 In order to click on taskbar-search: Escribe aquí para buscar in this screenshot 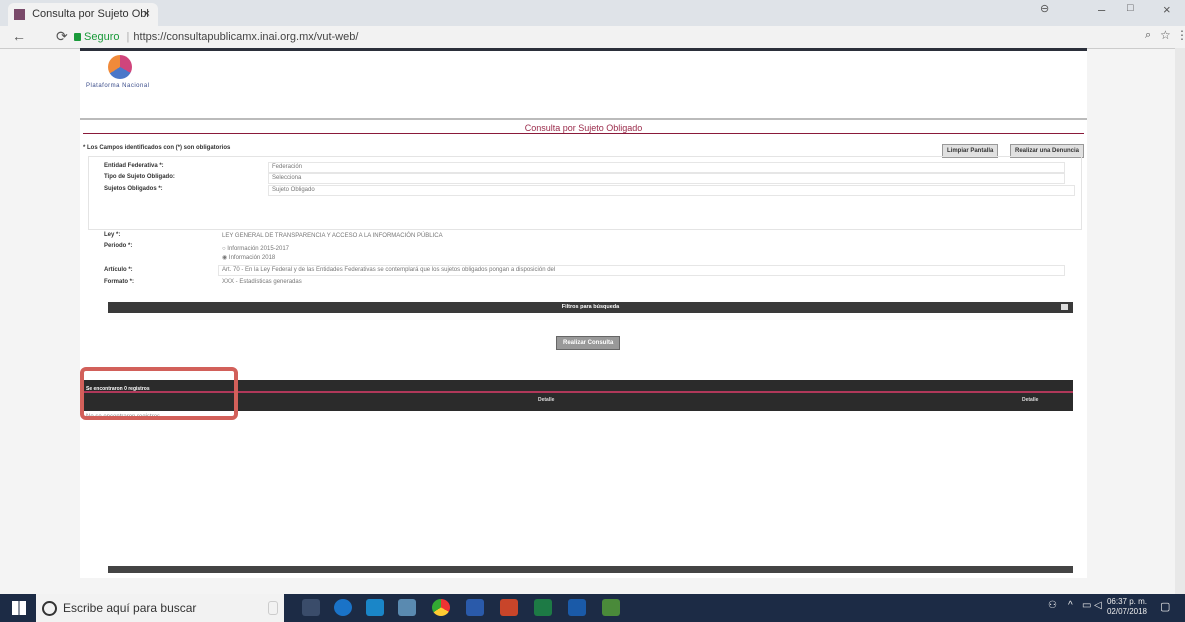, I will do `click(160, 608)`.